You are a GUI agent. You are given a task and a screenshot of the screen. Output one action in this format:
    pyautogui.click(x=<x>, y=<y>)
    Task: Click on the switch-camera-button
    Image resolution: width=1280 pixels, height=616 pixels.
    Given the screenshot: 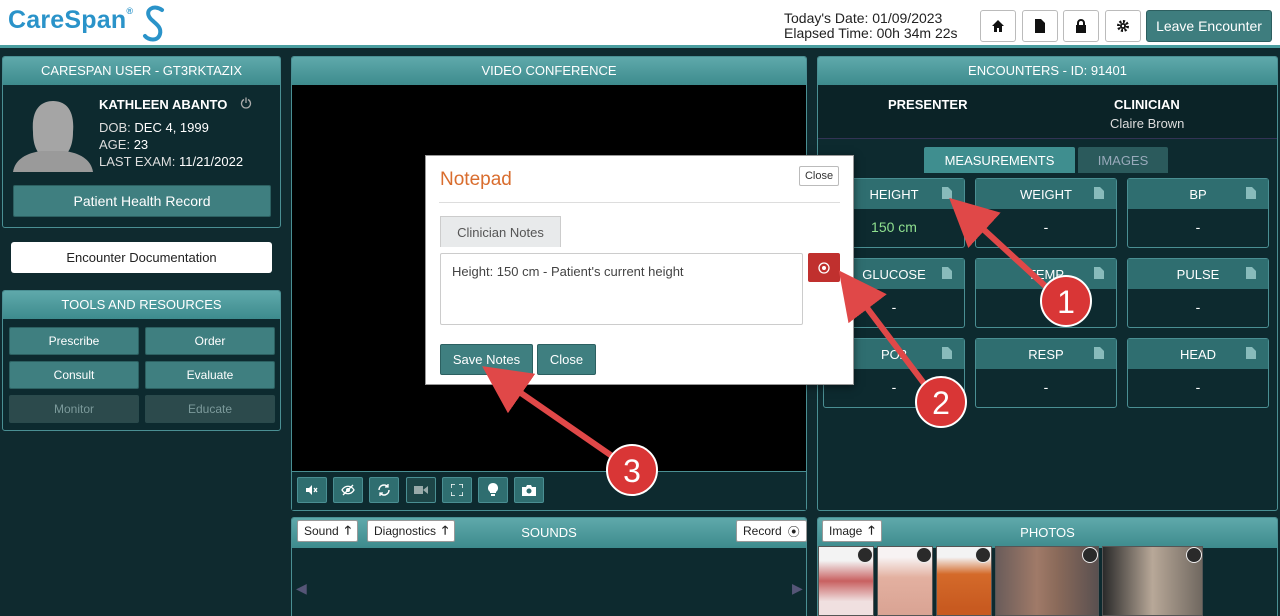 What is the action you would take?
    pyautogui.click(x=384, y=490)
    